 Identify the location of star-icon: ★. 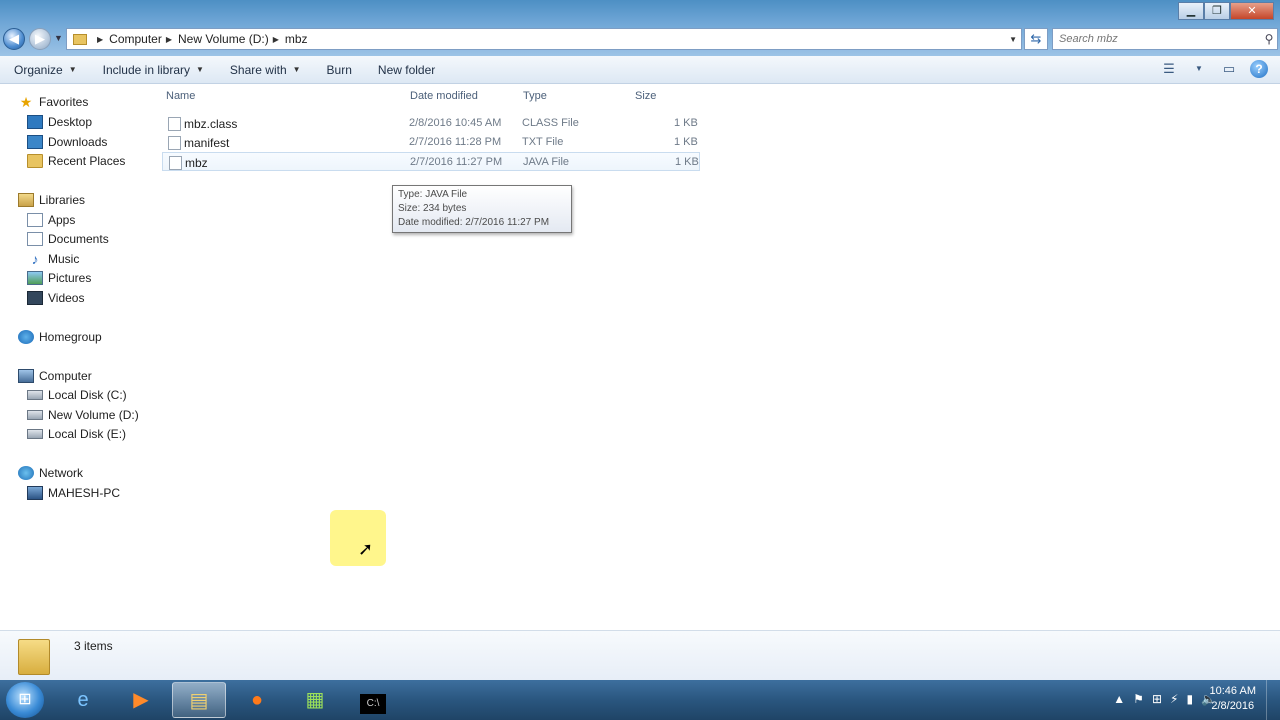
(26, 102).